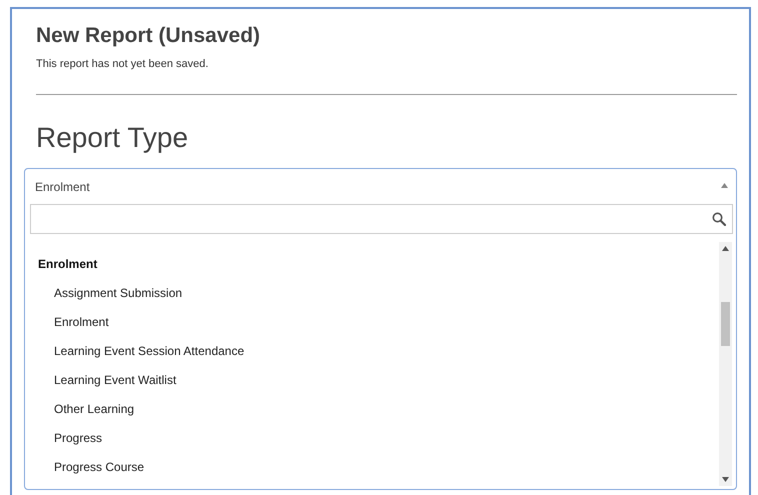 The width and height of the screenshot is (758, 495). Describe the element at coordinates (724, 185) in the screenshot. I see `caret-icon` at that location.